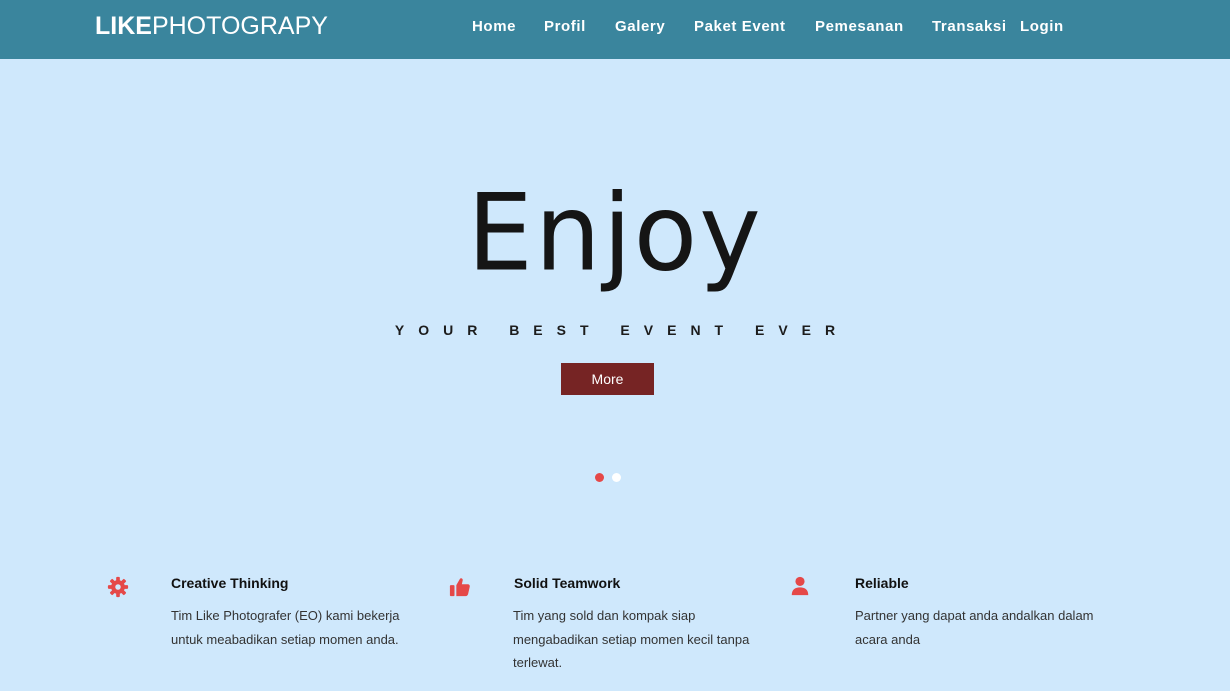  I want to click on nav-paket-event: Paket Event, so click(740, 26).